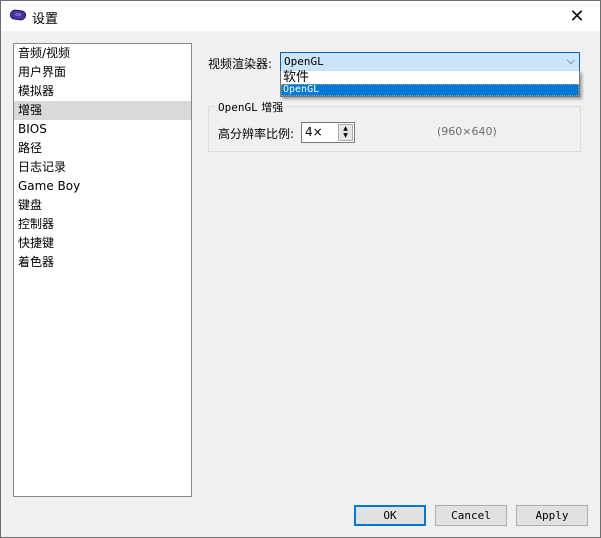 The height and width of the screenshot is (538, 601). I want to click on dropdown-option-opengl: OpenGL, so click(430, 90).